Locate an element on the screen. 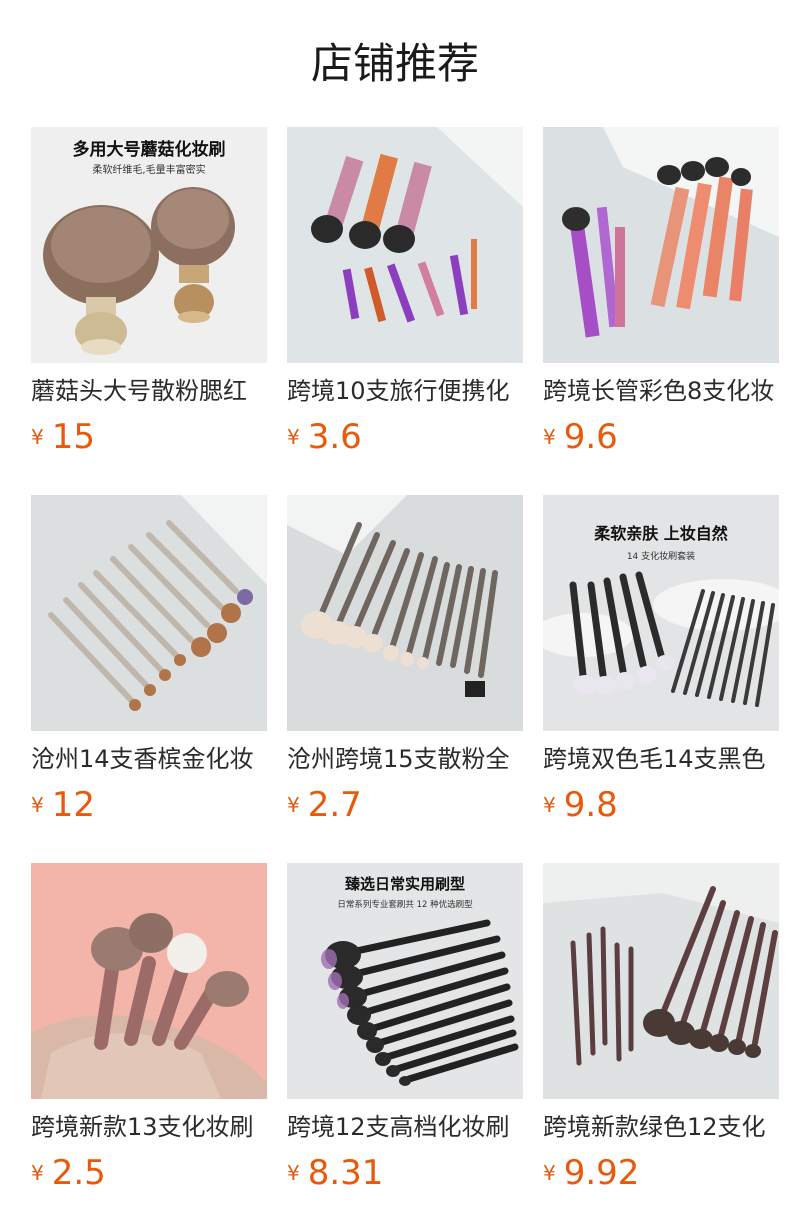 This screenshot has width=790, height=1232. image-subcaption: 柔软纤维毛,毛量丰富密实 is located at coordinates (148, 169).